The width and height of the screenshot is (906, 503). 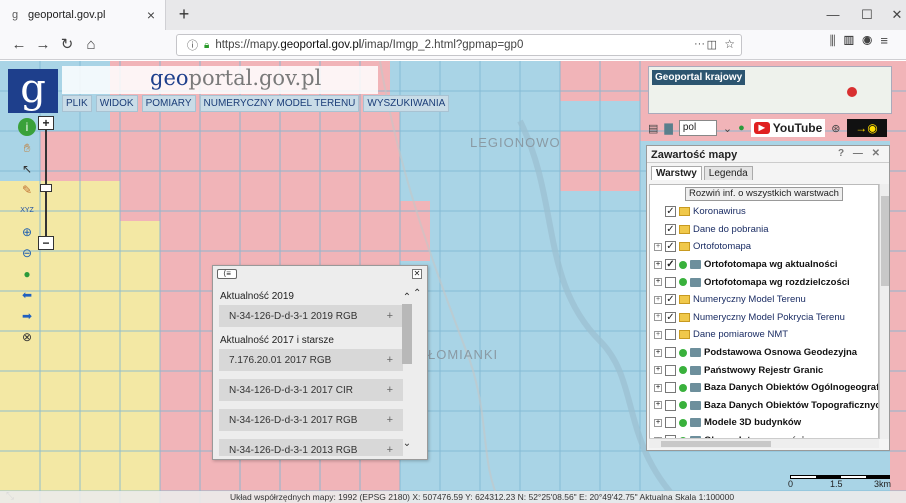 I want to click on popup-close-icon: ✕, so click(x=417, y=274).